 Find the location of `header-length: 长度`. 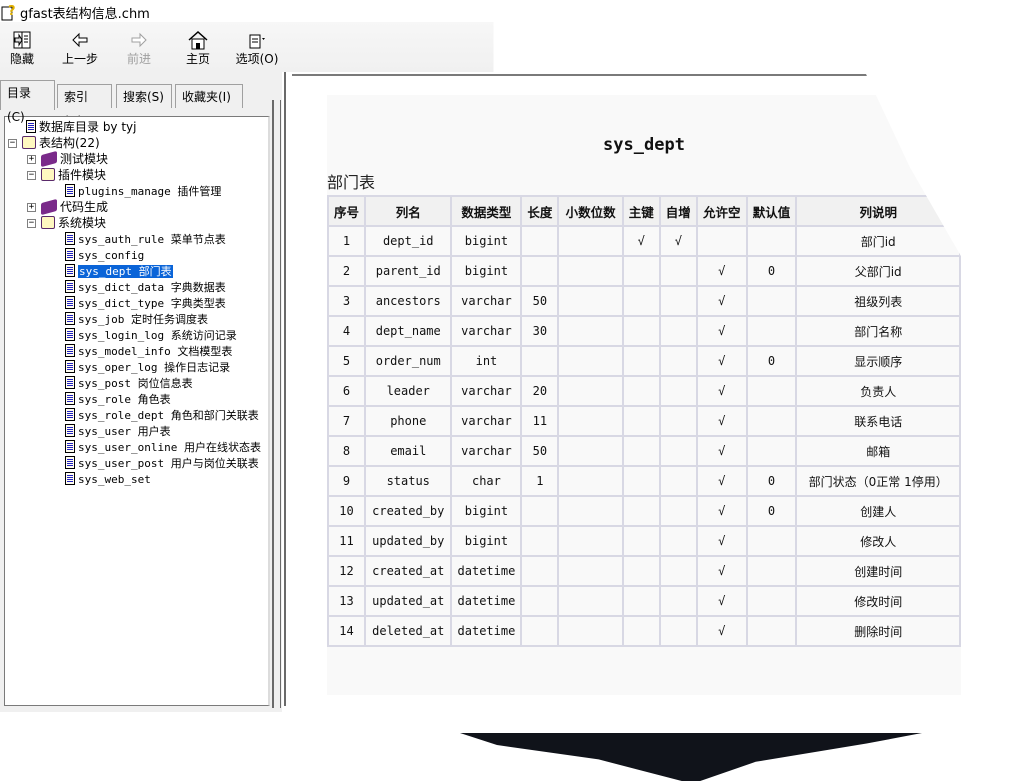

header-length: 长度 is located at coordinates (540, 211).